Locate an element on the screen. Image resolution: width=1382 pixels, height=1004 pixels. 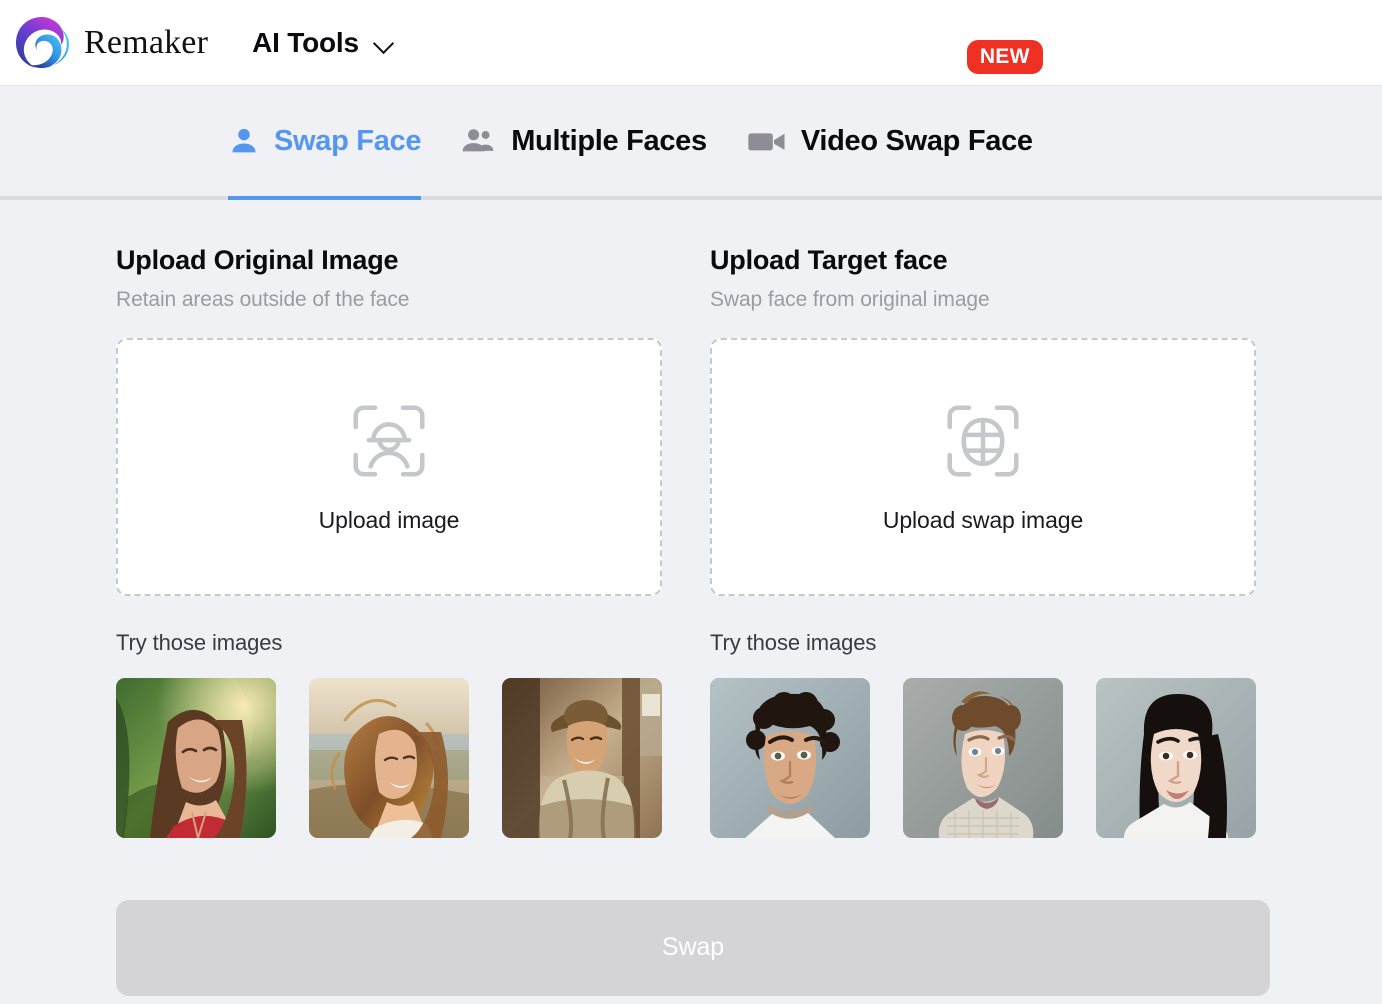
nav-ai-tools: AI Tools is located at coordinates (323, 43).